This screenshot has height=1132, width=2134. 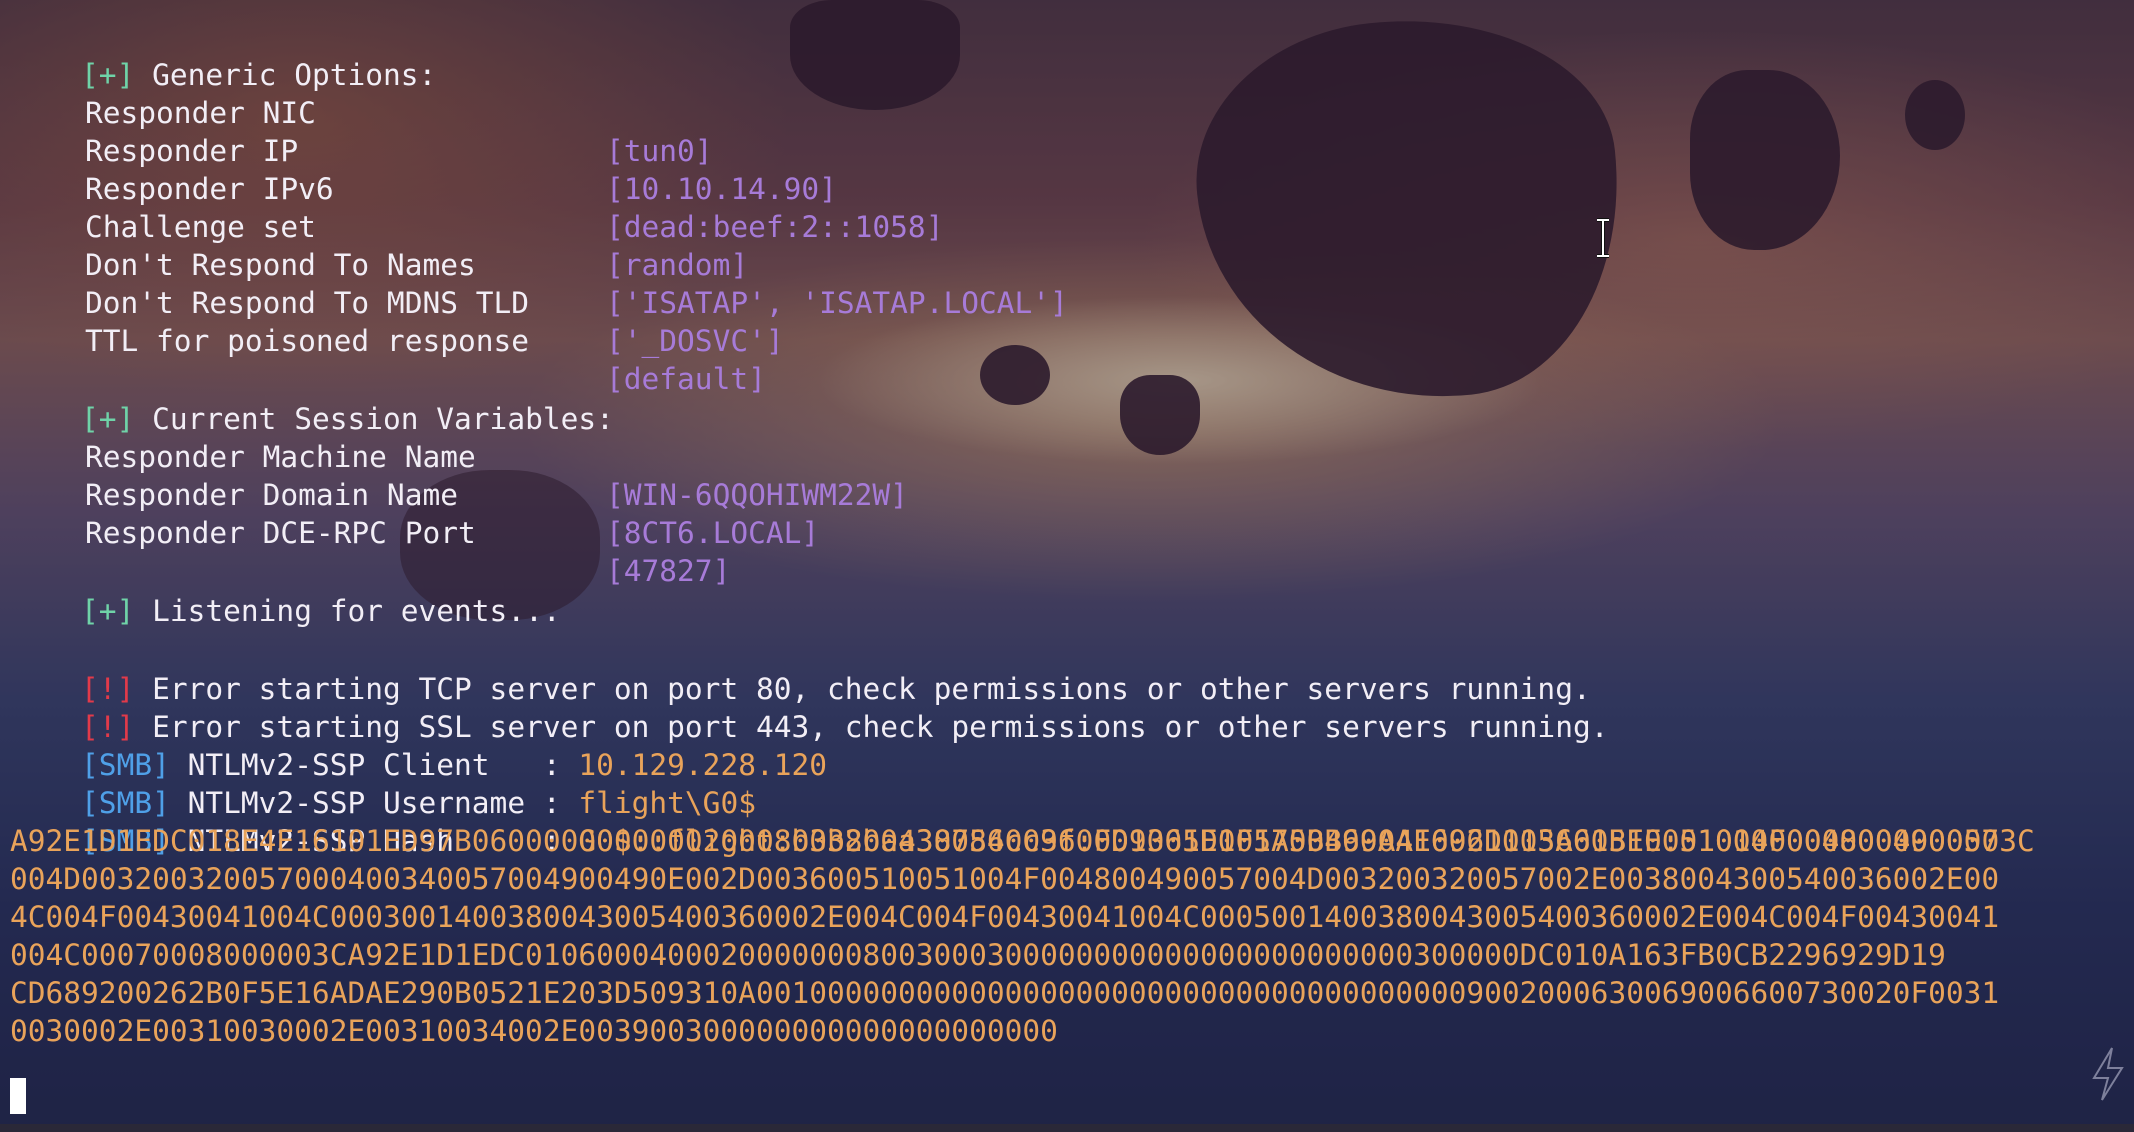 What do you see at coordinates (1060, 302) in the screenshot?
I see `option-row: Don't Respond To MDNS TLD ['_DOSVC']` at bounding box center [1060, 302].